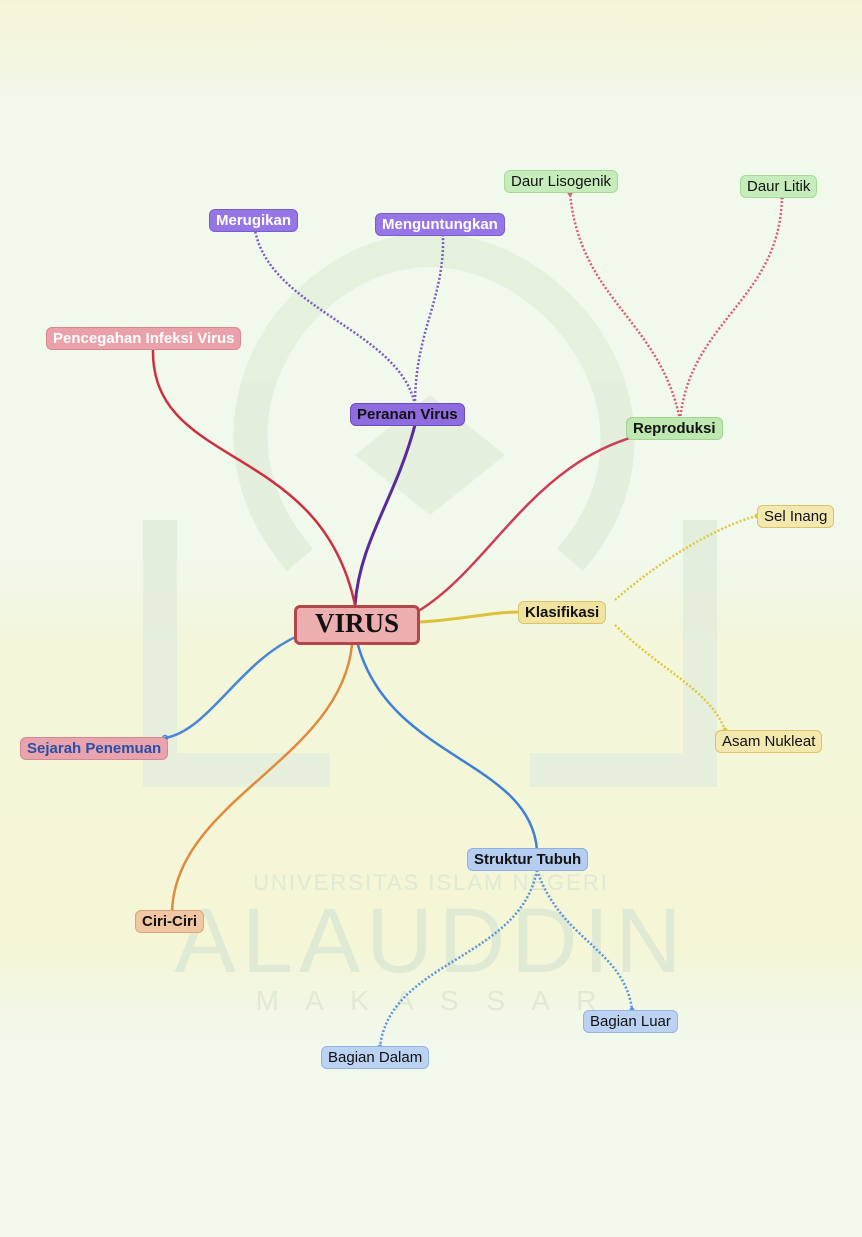 This screenshot has height=1237, width=862. I want to click on edge-reproduksi-litik, so click(731, 308).